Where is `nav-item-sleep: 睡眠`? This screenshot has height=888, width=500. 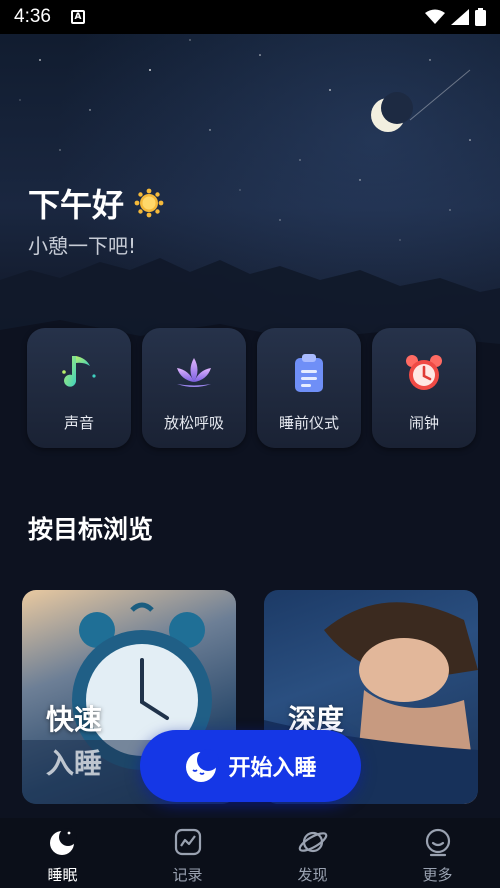 nav-item-sleep: 睡眠 is located at coordinates (62, 853).